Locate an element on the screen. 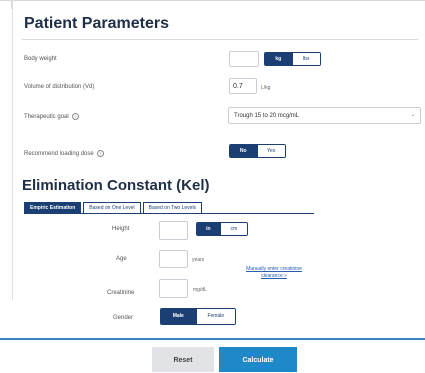  creatinine-label: Creatinine is located at coordinates (121, 293).